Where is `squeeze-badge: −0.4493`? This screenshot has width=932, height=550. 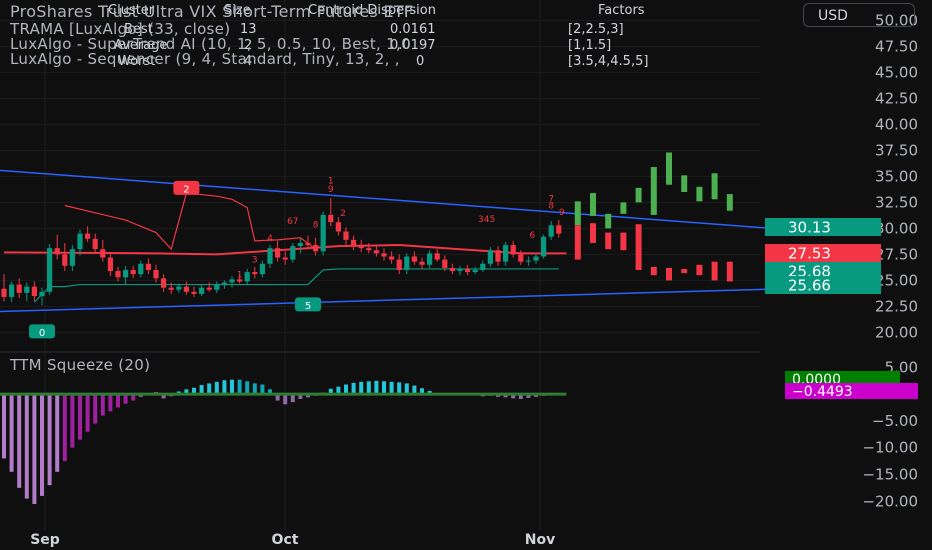 squeeze-badge: −0.4493 is located at coordinates (851, 391).